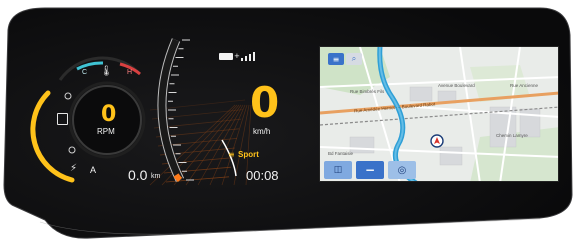 This screenshot has height=247, width=578. I want to click on map-street-label: Chemin Lamyre, so click(512, 135).